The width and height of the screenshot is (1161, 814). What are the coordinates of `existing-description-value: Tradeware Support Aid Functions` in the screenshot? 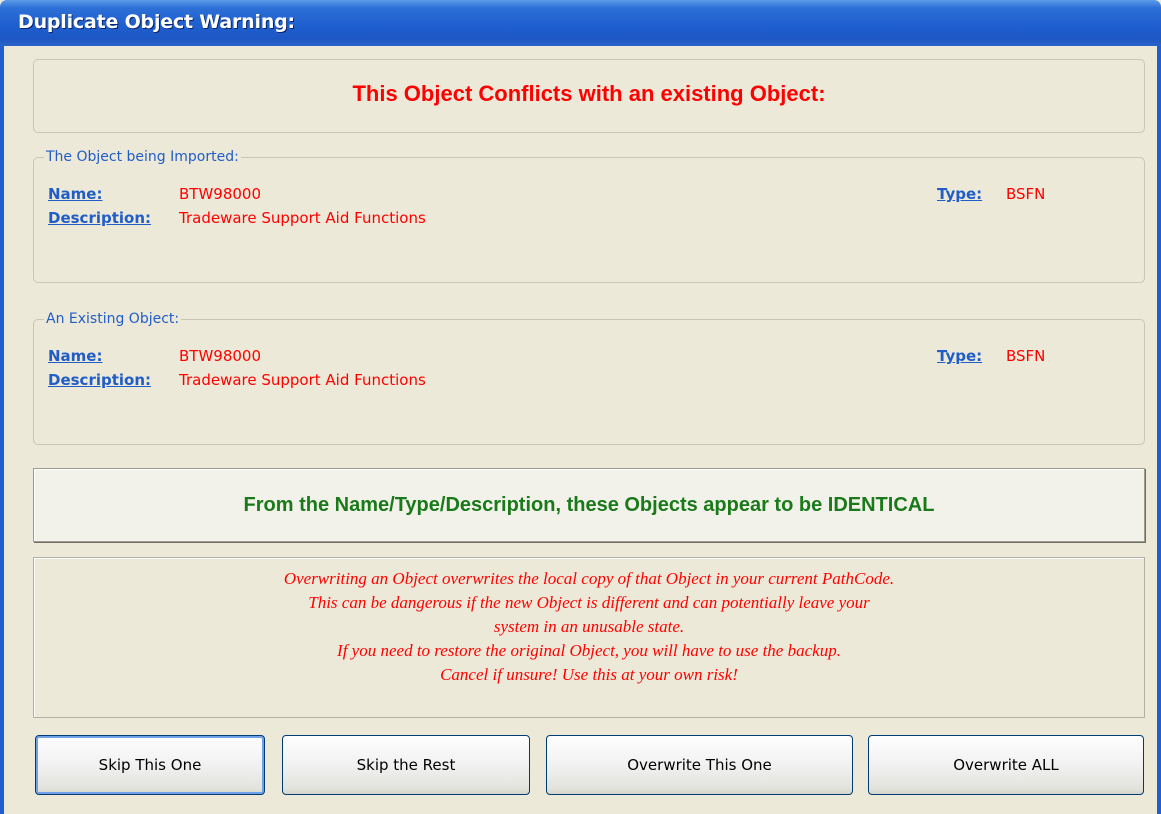 It's located at (302, 380).